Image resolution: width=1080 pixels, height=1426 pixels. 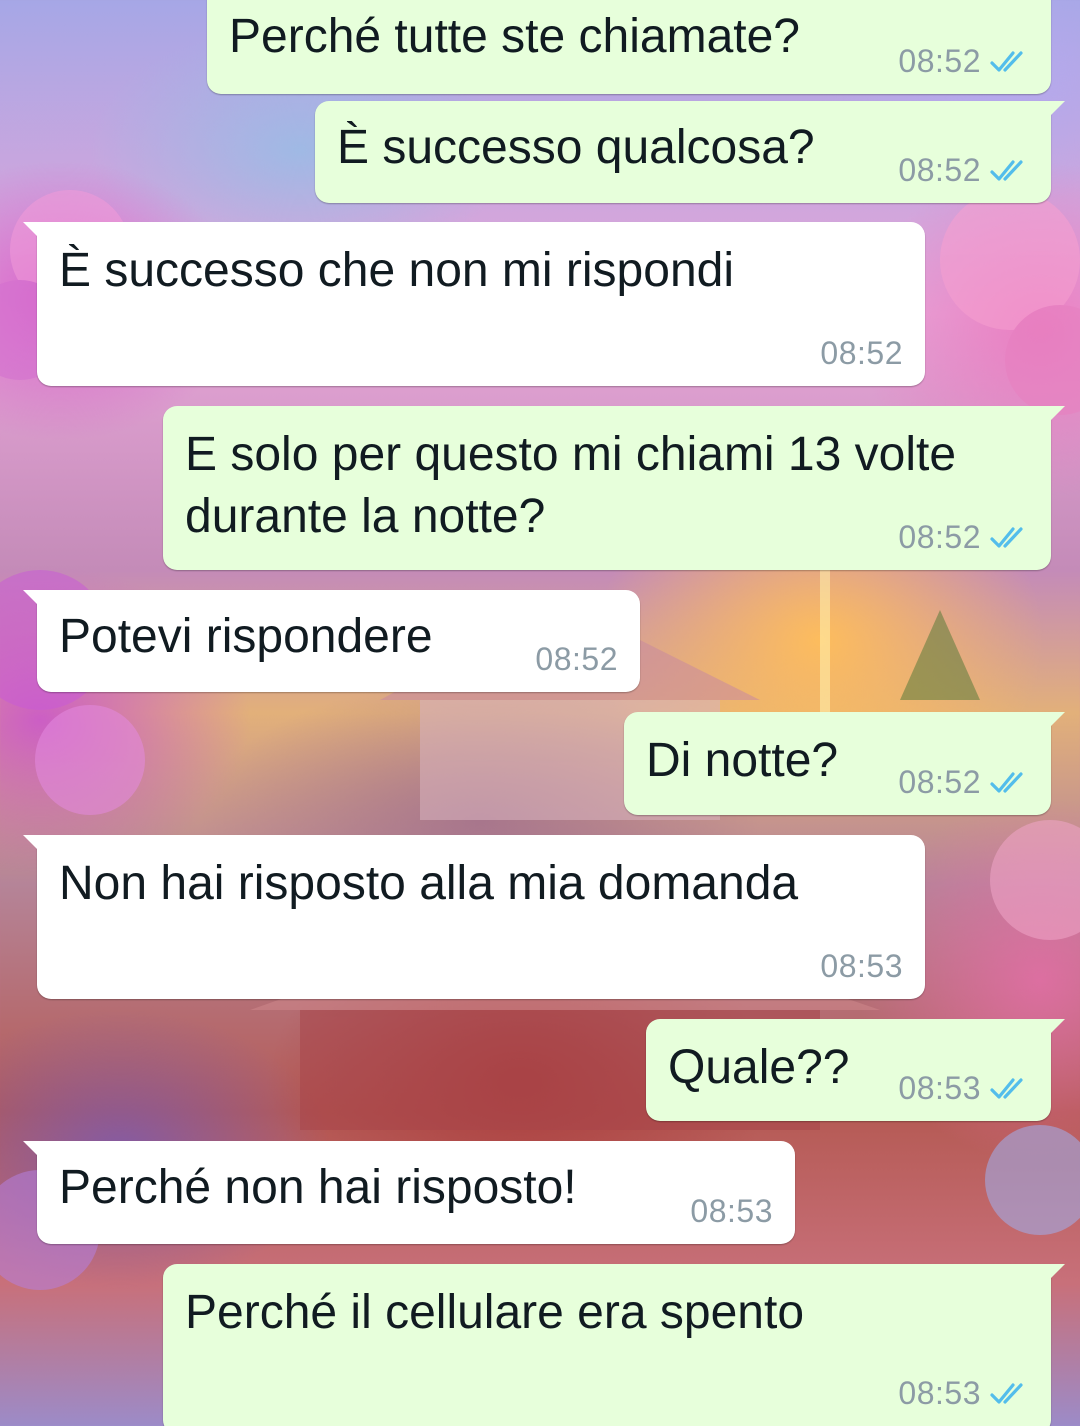 I want to click on message-text: Perché non hai risposto!, so click(x=318, y=1187).